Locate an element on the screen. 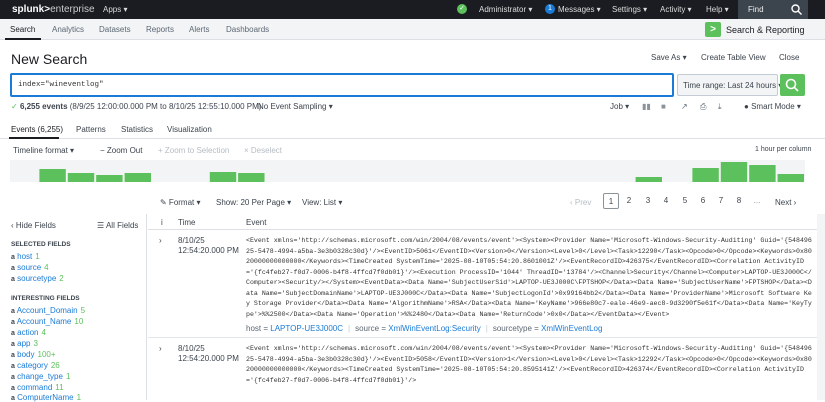 Image resolution: width=825 pixels, height=402 pixels. per-page-menu: Show: 20 Per Page ▾ is located at coordinates (253, 202).